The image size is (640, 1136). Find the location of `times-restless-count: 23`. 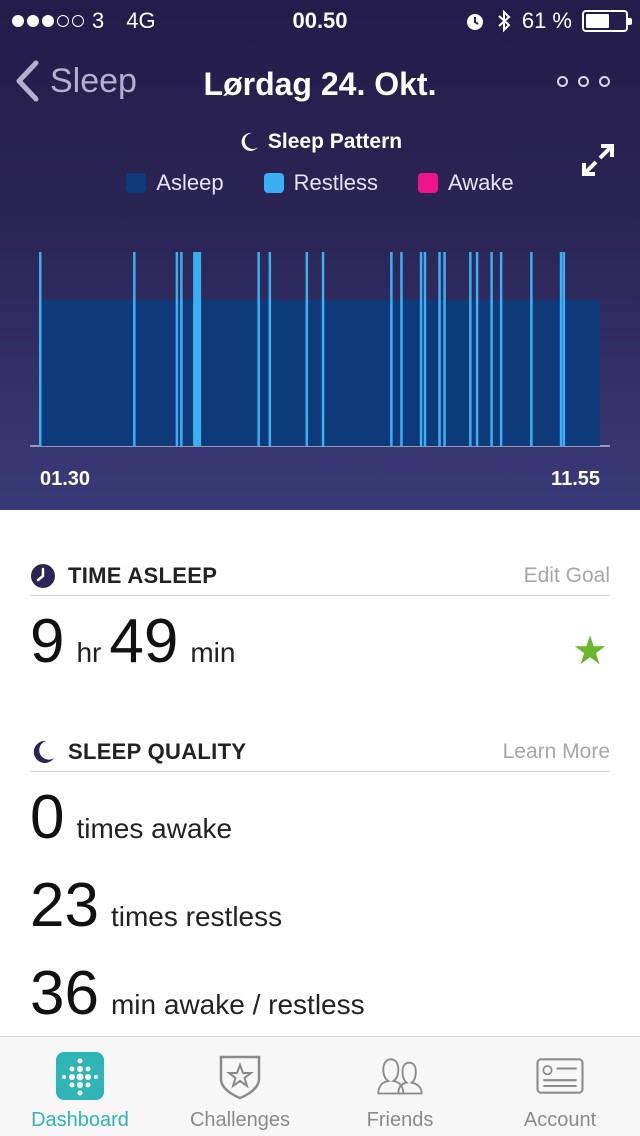

times-restless-count: 23 is located at coordinates (64, 905).